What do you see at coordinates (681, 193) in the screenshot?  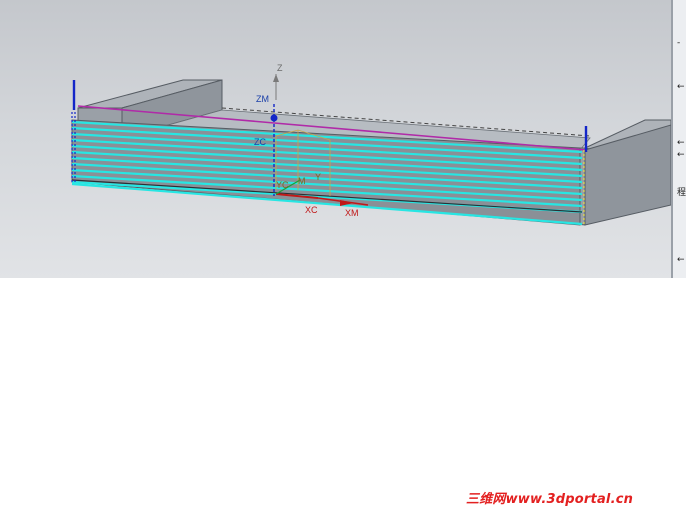 I see `side-panel-glyph-5: 程` at bounding box center [681, 193].